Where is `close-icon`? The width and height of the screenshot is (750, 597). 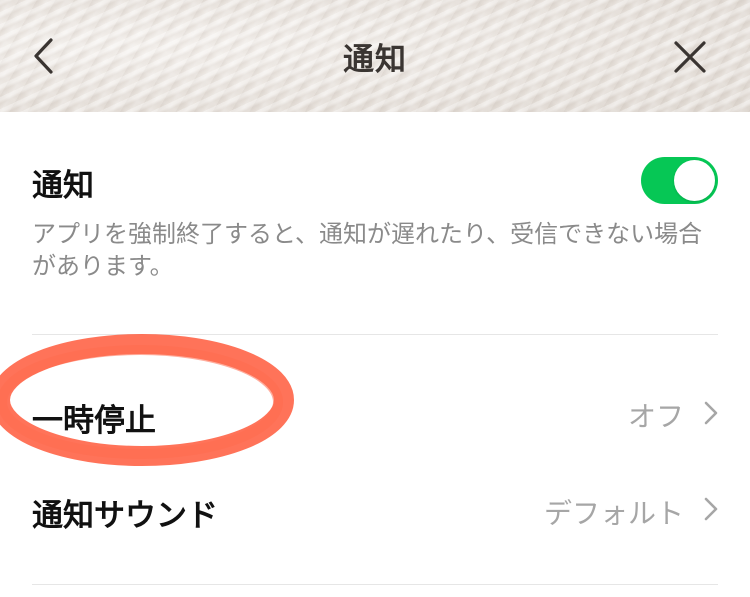
close-icon is located at coordinates (690, 57).